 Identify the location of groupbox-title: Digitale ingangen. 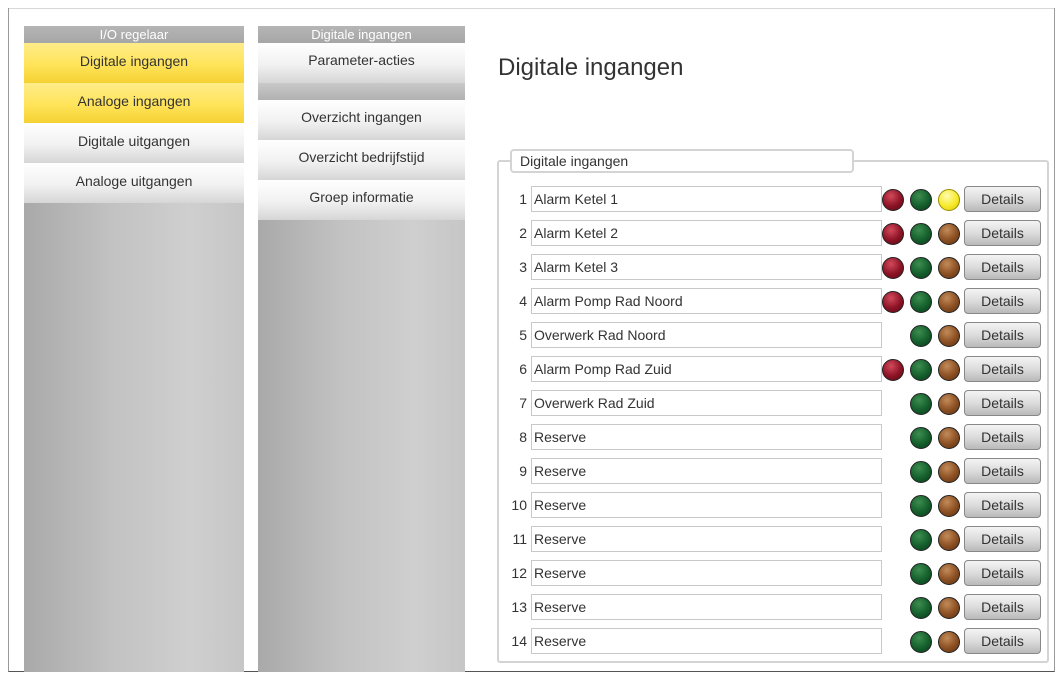
(682, 161).